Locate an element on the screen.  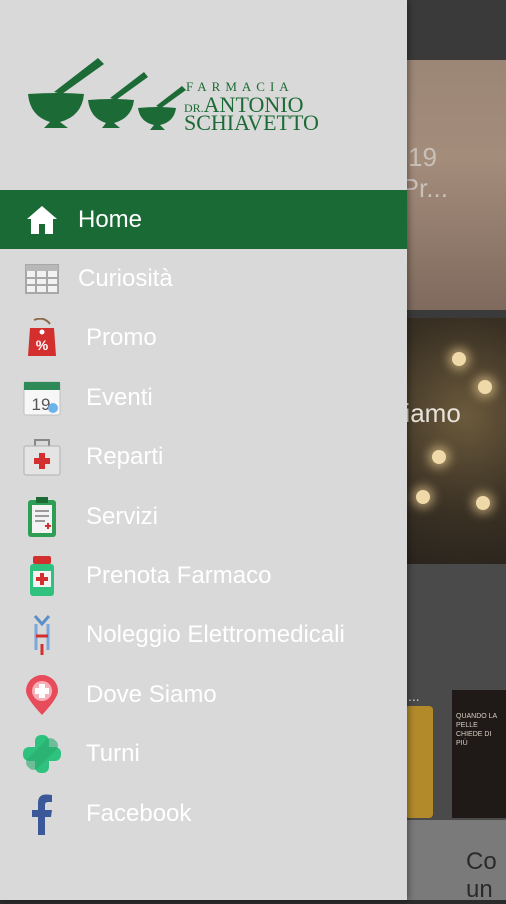
menu-item-curiosita: Curiosità is located at coordinates (203, 278).